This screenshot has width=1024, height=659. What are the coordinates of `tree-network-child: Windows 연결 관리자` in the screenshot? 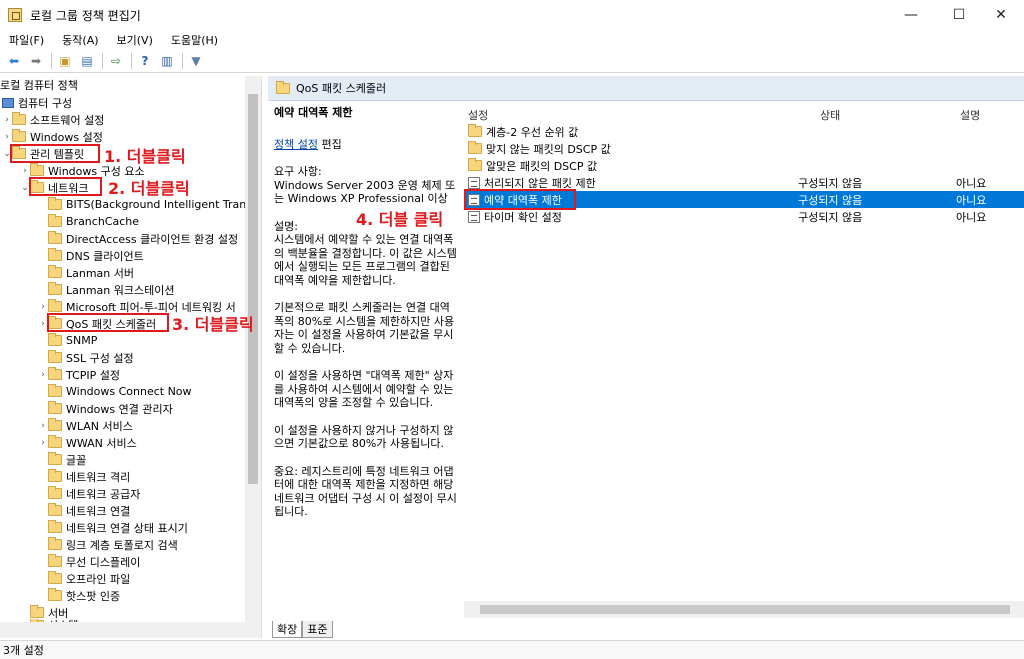 It's located at (105, 408).